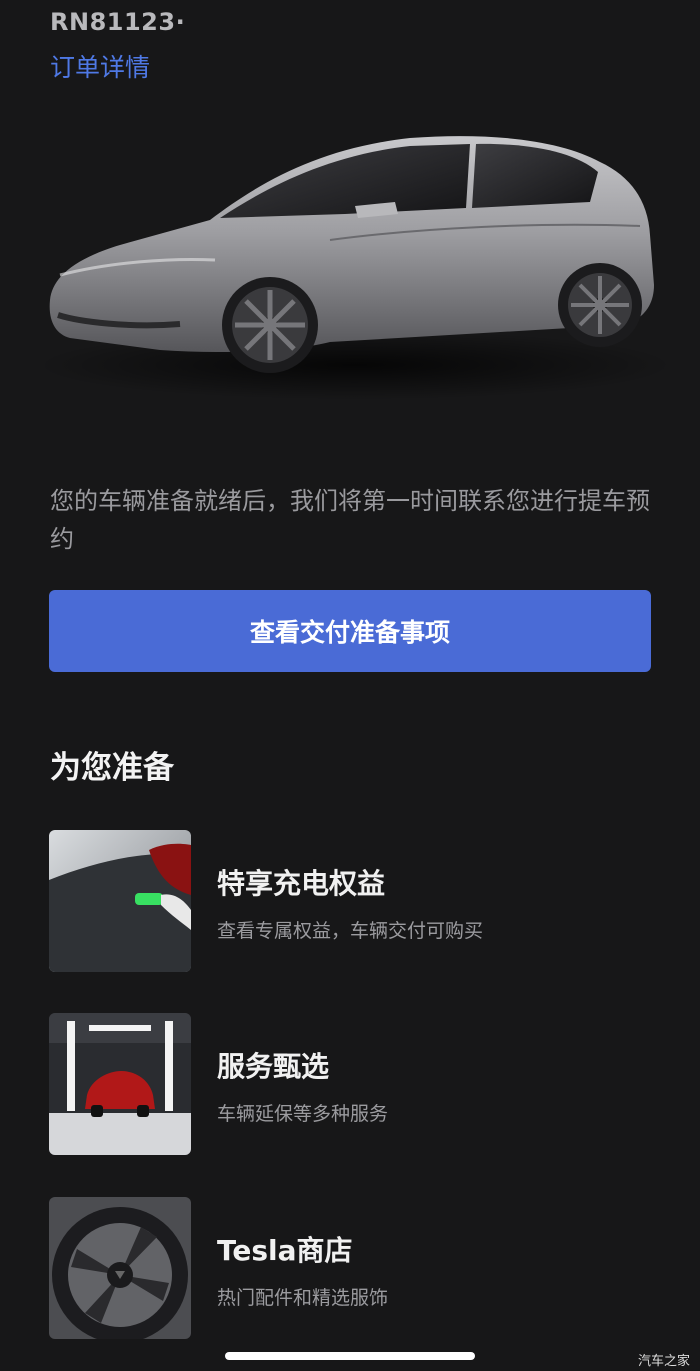  What do you see at coordinates (120, 1084) in the screenshot?
I see `service-image` at bounding box center [120, 1084].